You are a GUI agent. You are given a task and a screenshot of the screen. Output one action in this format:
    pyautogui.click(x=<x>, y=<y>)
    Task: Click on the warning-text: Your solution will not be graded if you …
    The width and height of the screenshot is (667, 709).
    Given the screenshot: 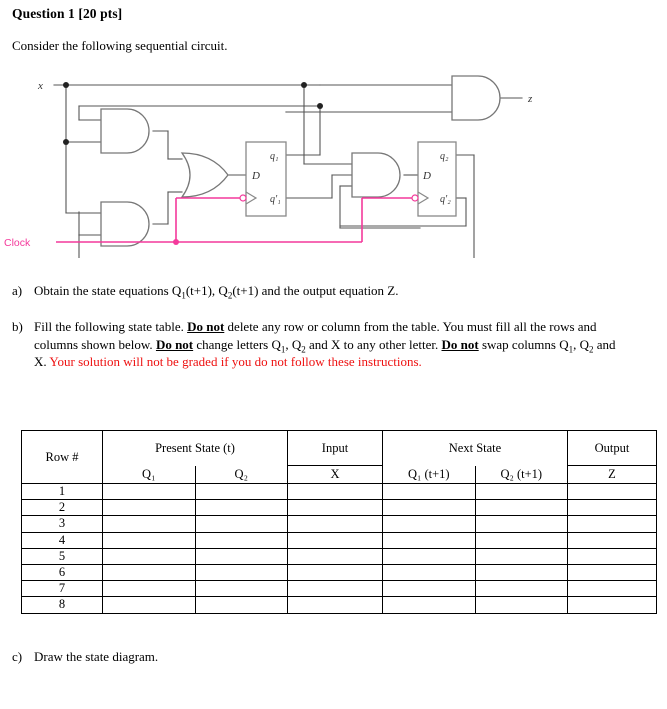 What is the action you would take?
    pyautogui.click(x=235, y=361)
    